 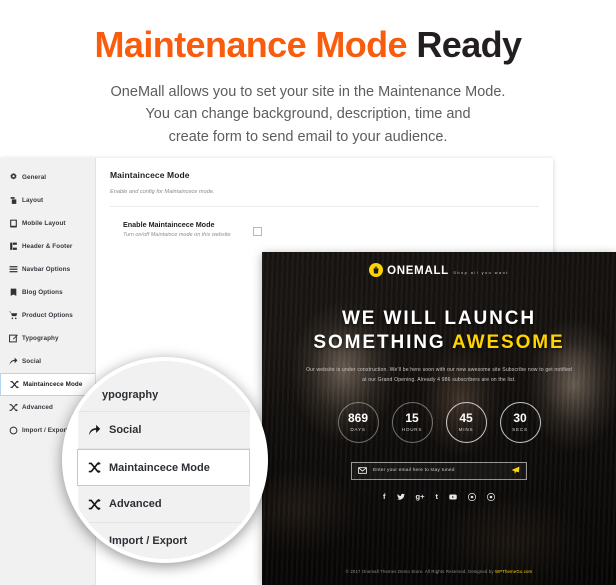 I want to click on sidebar-item-layout: Layout, so click(x=47, y=200).